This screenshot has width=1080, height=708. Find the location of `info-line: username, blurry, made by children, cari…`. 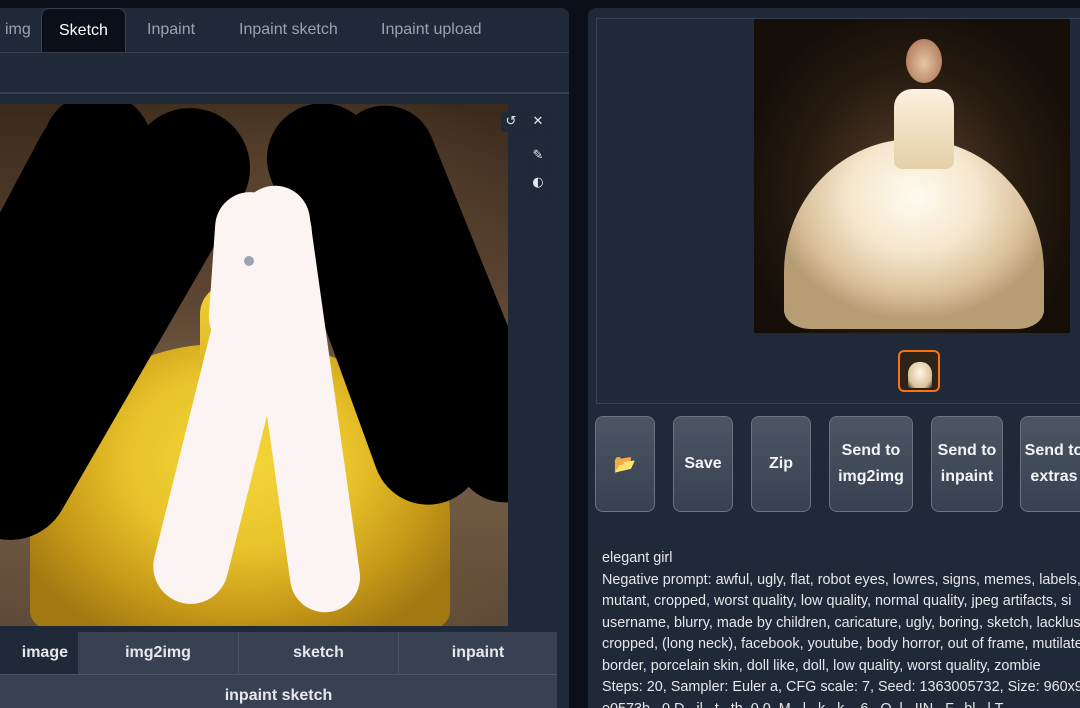

info-line: username, blurry, made by children, cari… is located at coordinates (841, 622).